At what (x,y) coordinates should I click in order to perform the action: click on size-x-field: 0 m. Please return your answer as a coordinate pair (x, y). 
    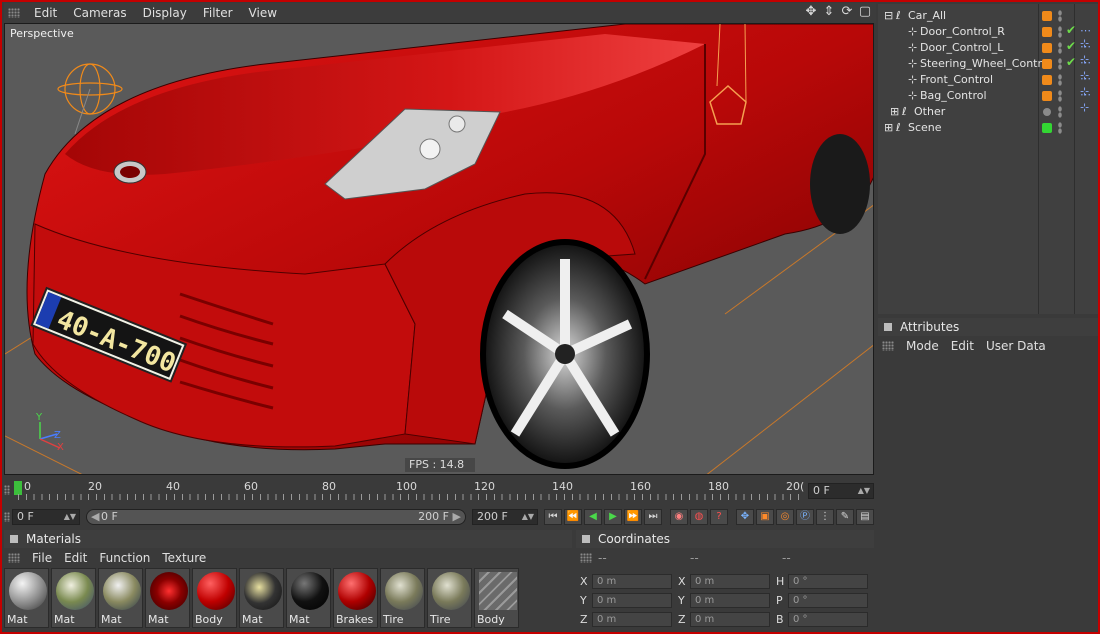
    Looking at the image, I should click on (730, 581).